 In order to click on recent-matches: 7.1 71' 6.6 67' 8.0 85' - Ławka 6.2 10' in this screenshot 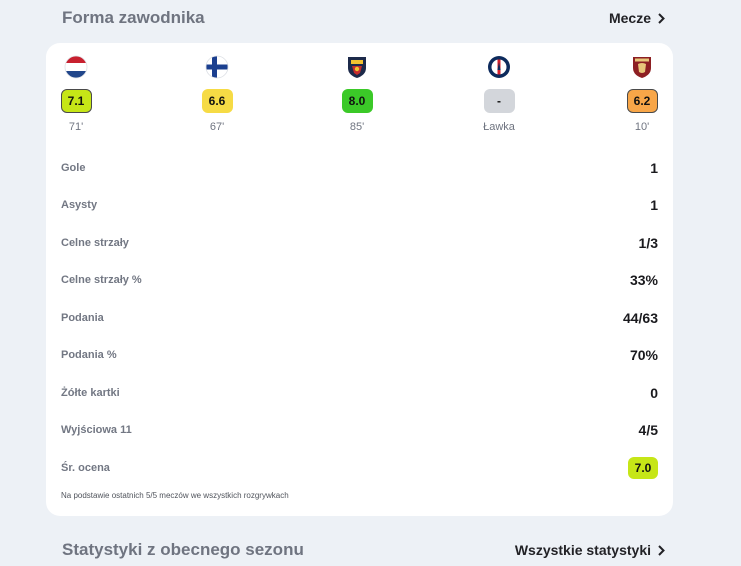, I will do `click(359, 100)`.